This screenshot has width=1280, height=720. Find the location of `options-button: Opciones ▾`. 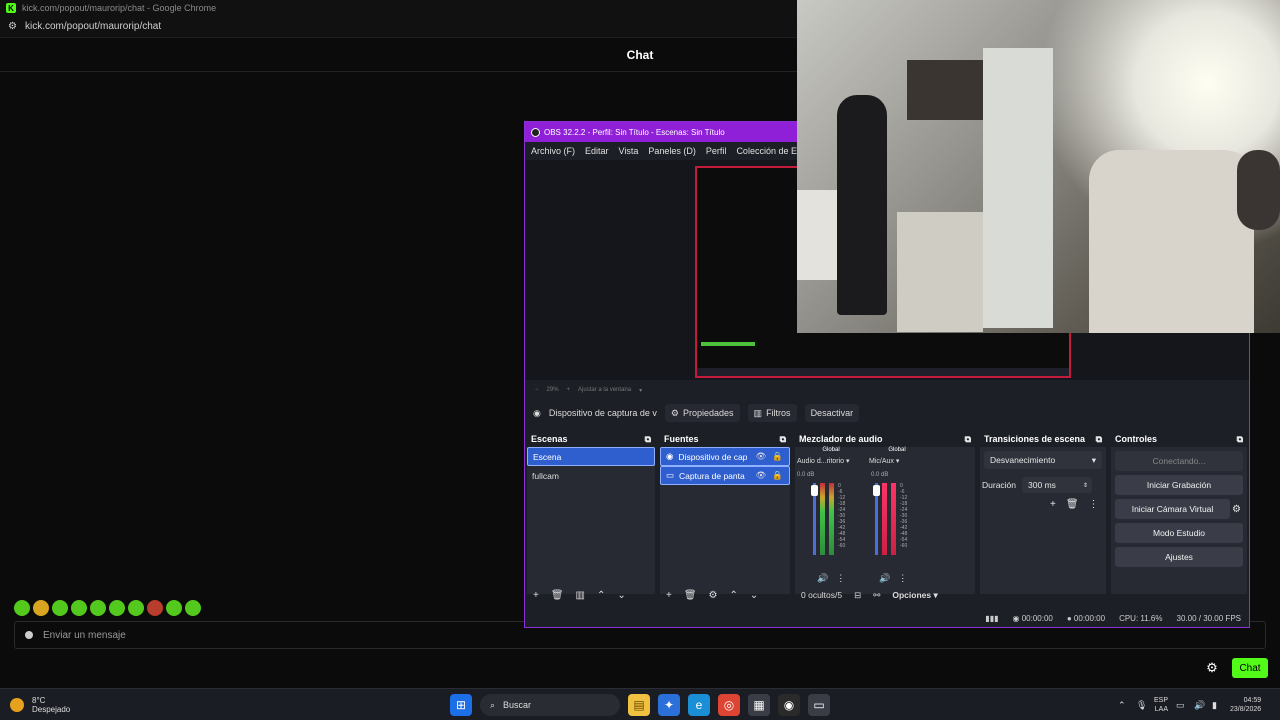

options-button: Opciones ▾ is located at coordinates (914, 595).